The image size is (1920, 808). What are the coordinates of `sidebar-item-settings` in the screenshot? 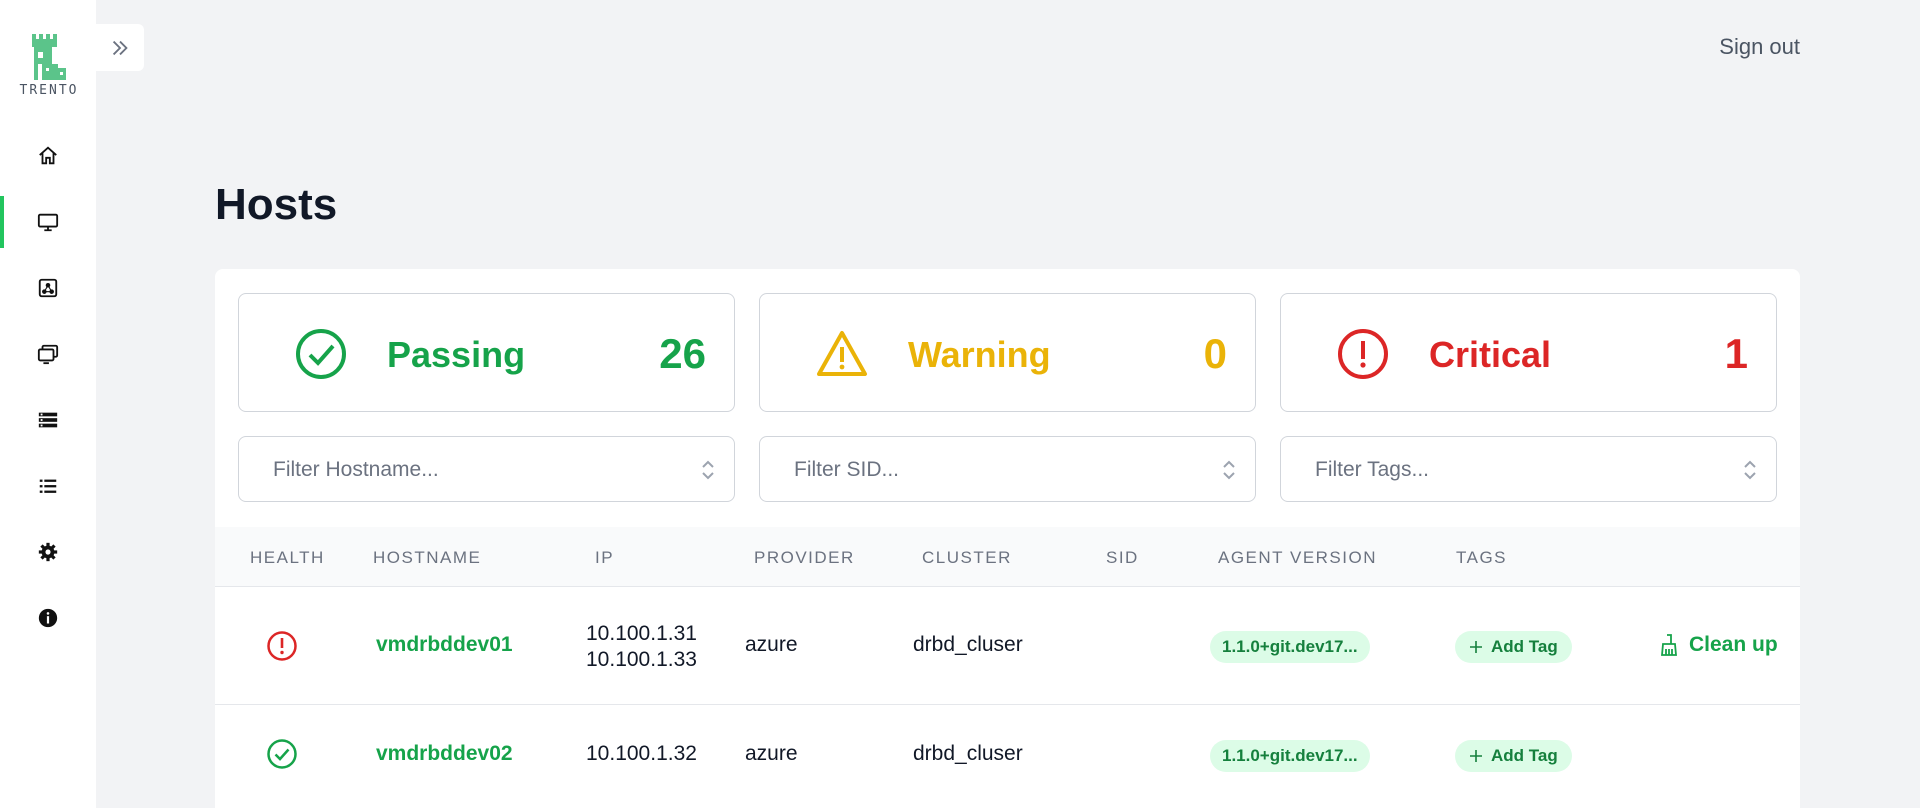 It's located at (48, 552).